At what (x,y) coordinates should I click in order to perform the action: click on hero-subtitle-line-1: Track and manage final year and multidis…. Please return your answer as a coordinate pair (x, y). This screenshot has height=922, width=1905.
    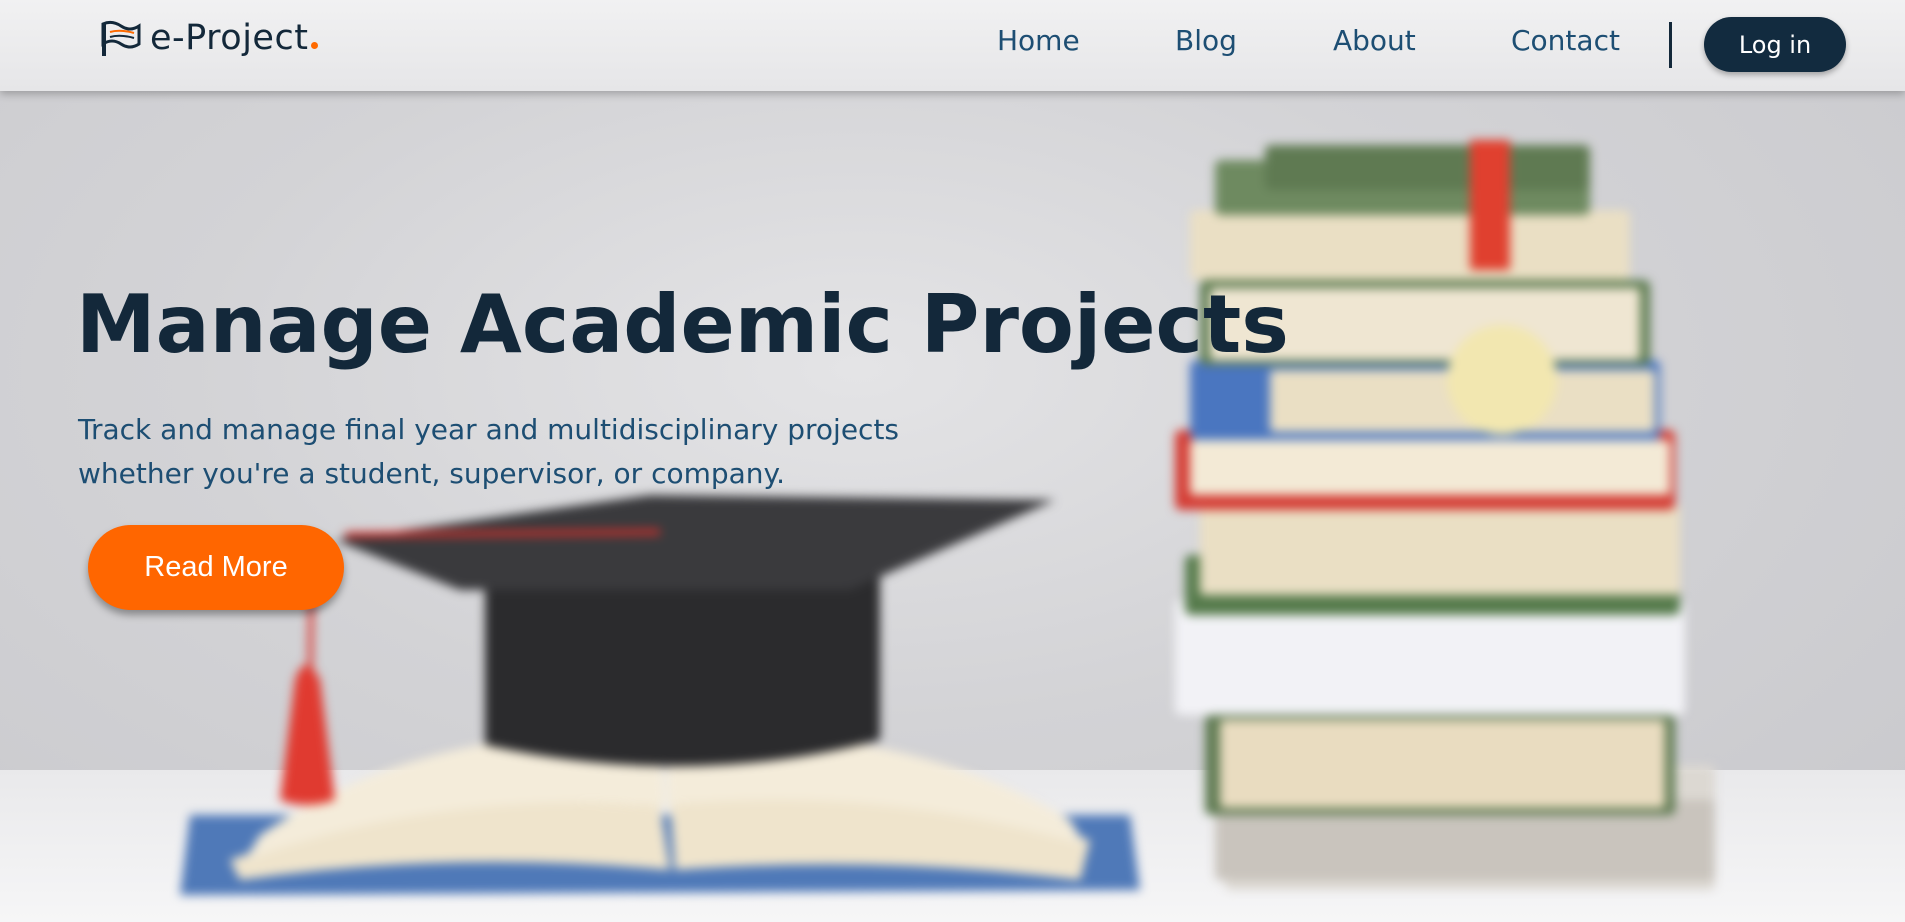
    Looking at the image, I should click on (489, 429).